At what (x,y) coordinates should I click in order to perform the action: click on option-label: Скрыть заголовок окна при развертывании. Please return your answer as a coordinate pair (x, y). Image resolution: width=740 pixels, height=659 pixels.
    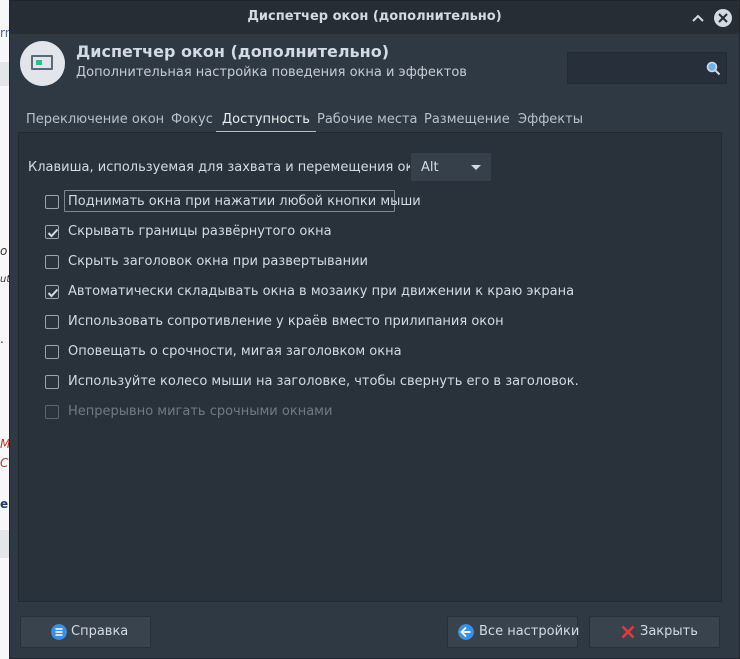
    Looking at the image, I should click on (218, 261).